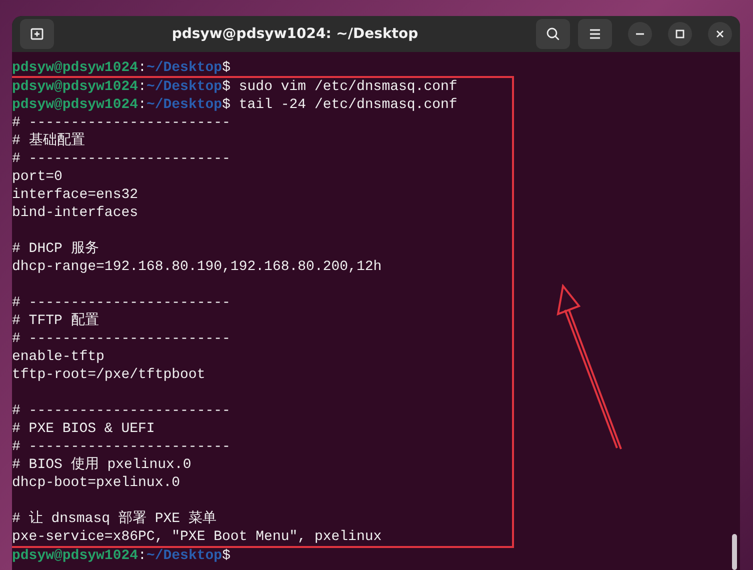 The width and height of the screenshot is (753, 570). I want to click on output-line: # 让 dnsmasq 部署 PXE 菜单, so click(114, 519).